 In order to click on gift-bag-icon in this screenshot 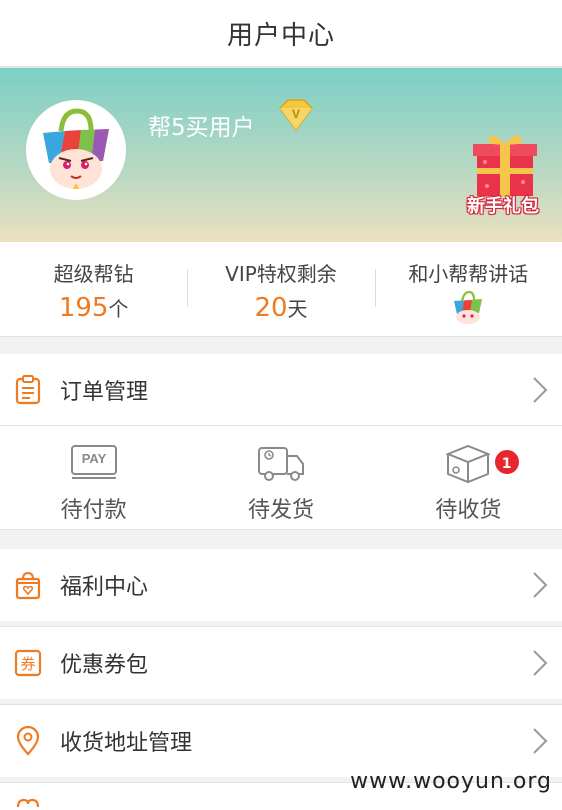, I will do `click(28, 585)`.